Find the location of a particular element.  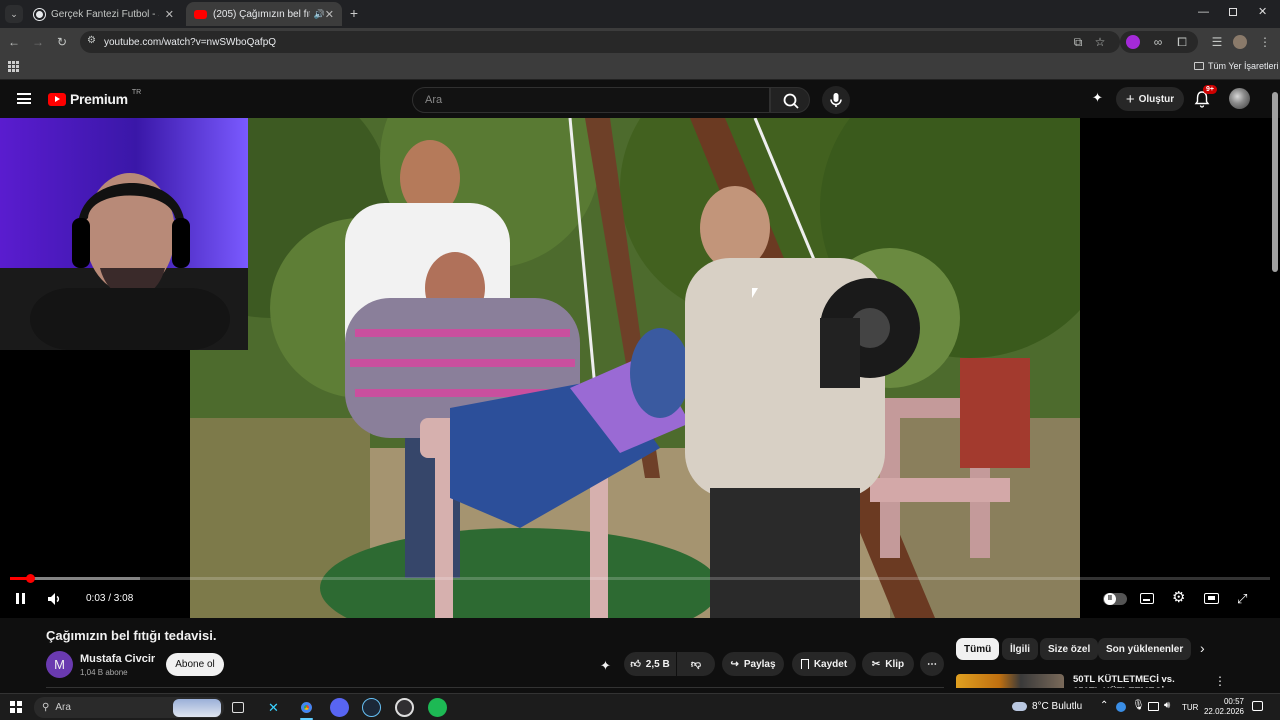

volume-icon is located at coordinates (54, 599).